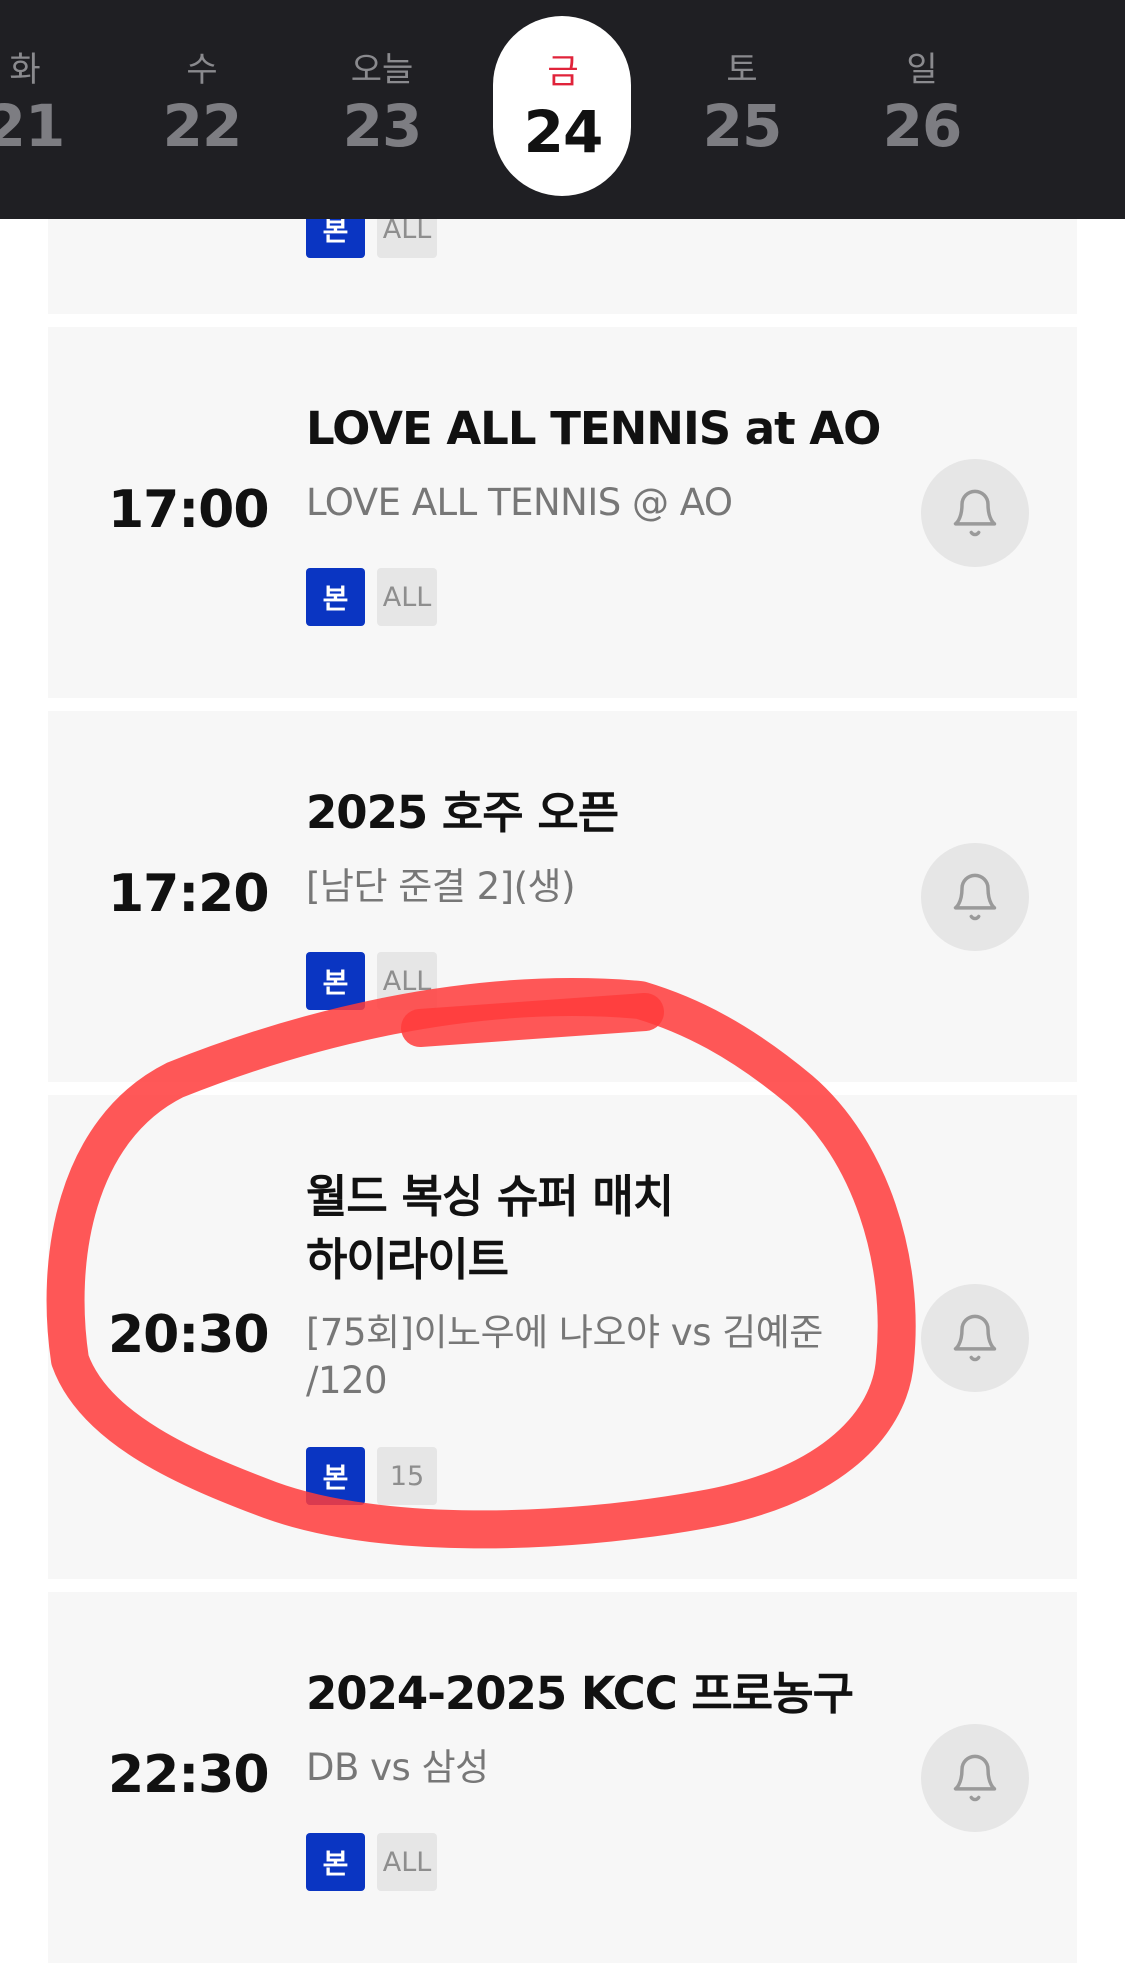 This screenshot has height=1967, width=1125. Describe the element at coordinates (462, 812) in the screenshot. I see `program-title: 2025 호주 오픈` at that location.